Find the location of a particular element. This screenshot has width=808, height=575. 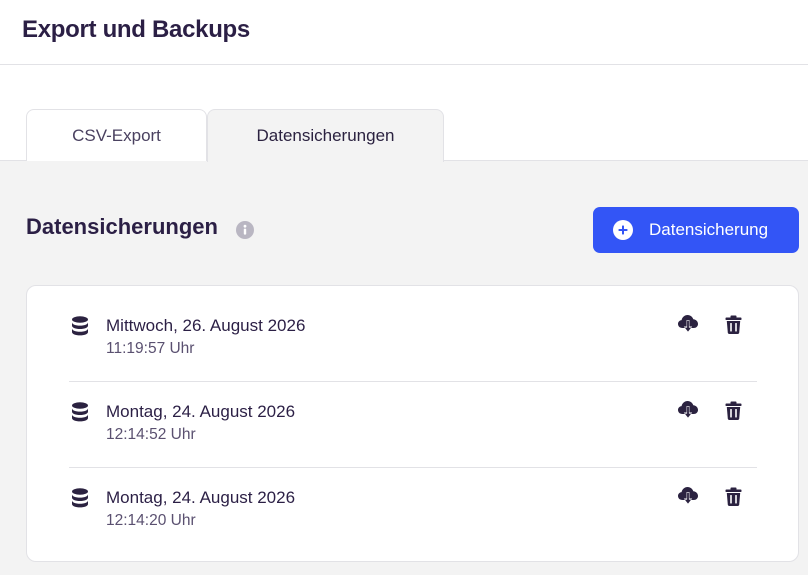

info-icon-glyph is located at coordinates (245, 229).